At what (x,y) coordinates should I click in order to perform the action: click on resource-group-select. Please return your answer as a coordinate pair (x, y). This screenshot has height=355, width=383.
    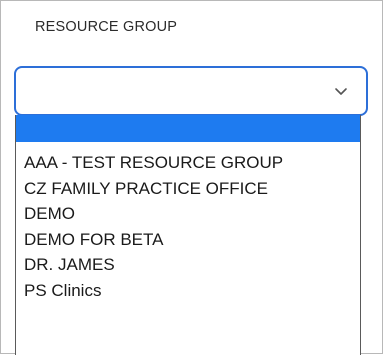
    Looking at the image, I should click on (191, 91).